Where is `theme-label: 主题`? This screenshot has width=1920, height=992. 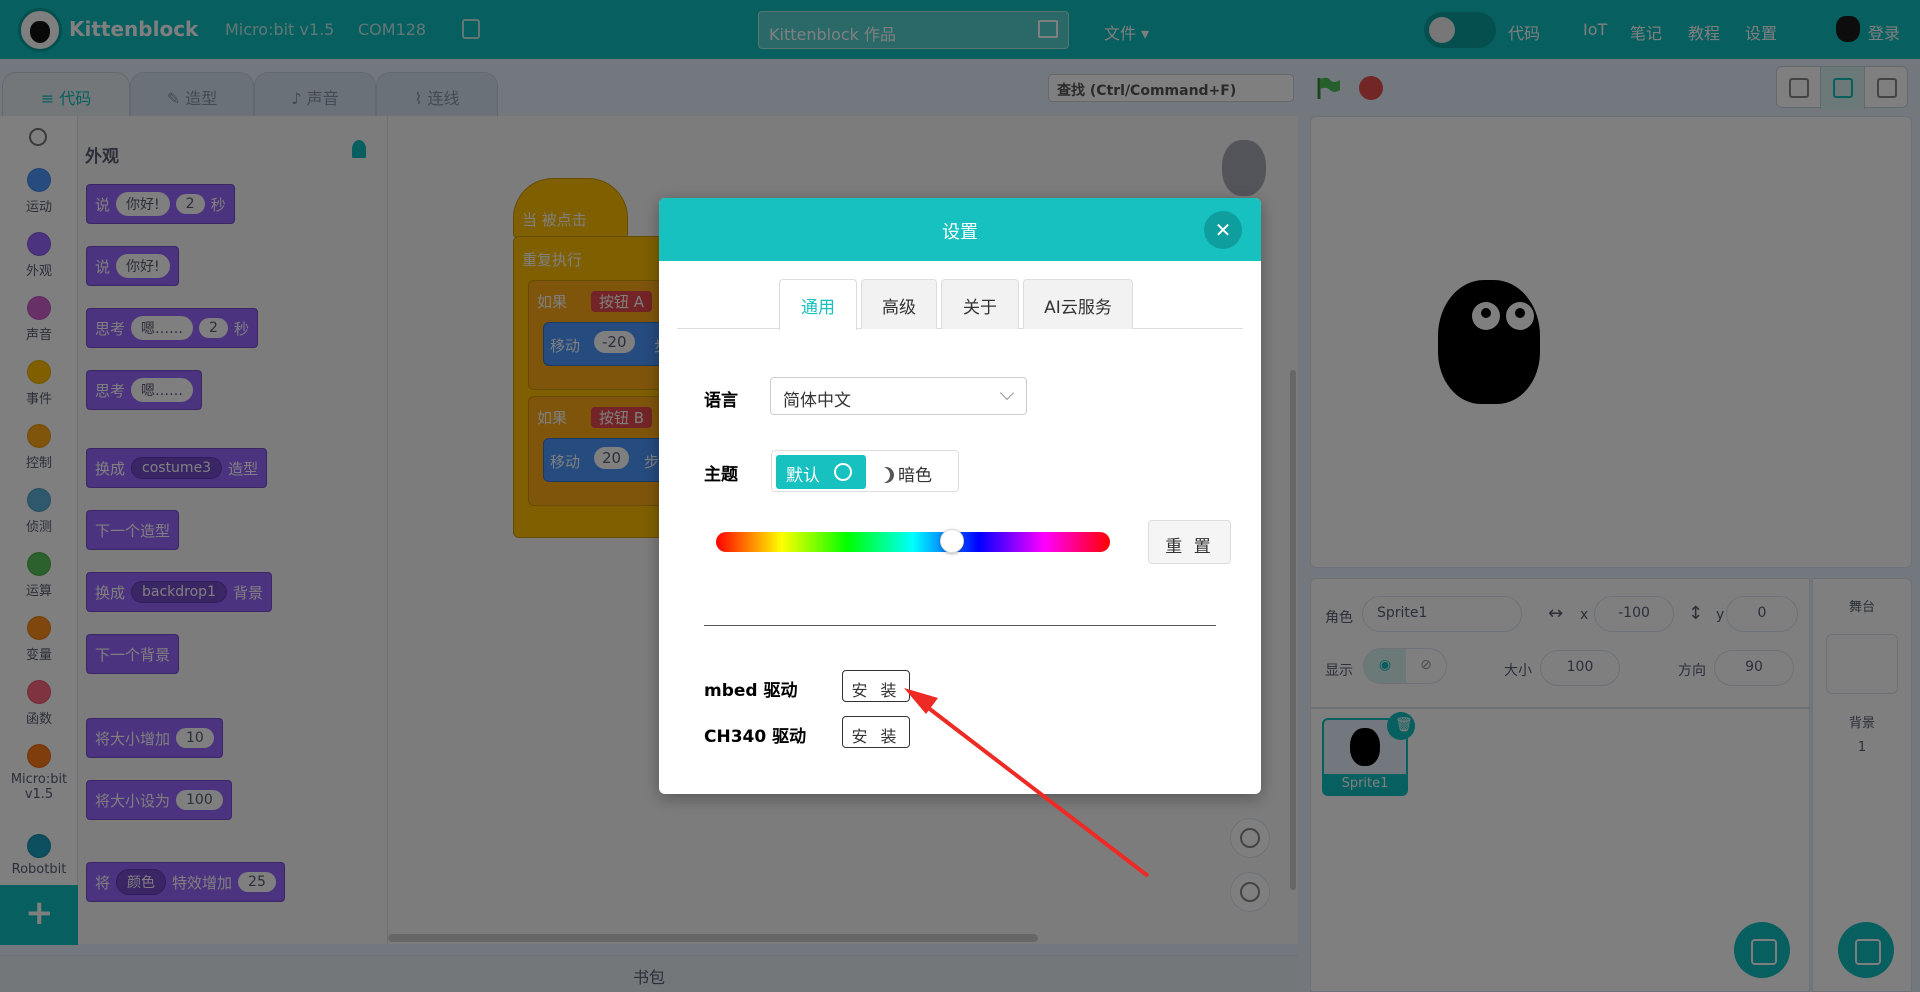
theme-label: 主题 is located at coordinates (721, 475).